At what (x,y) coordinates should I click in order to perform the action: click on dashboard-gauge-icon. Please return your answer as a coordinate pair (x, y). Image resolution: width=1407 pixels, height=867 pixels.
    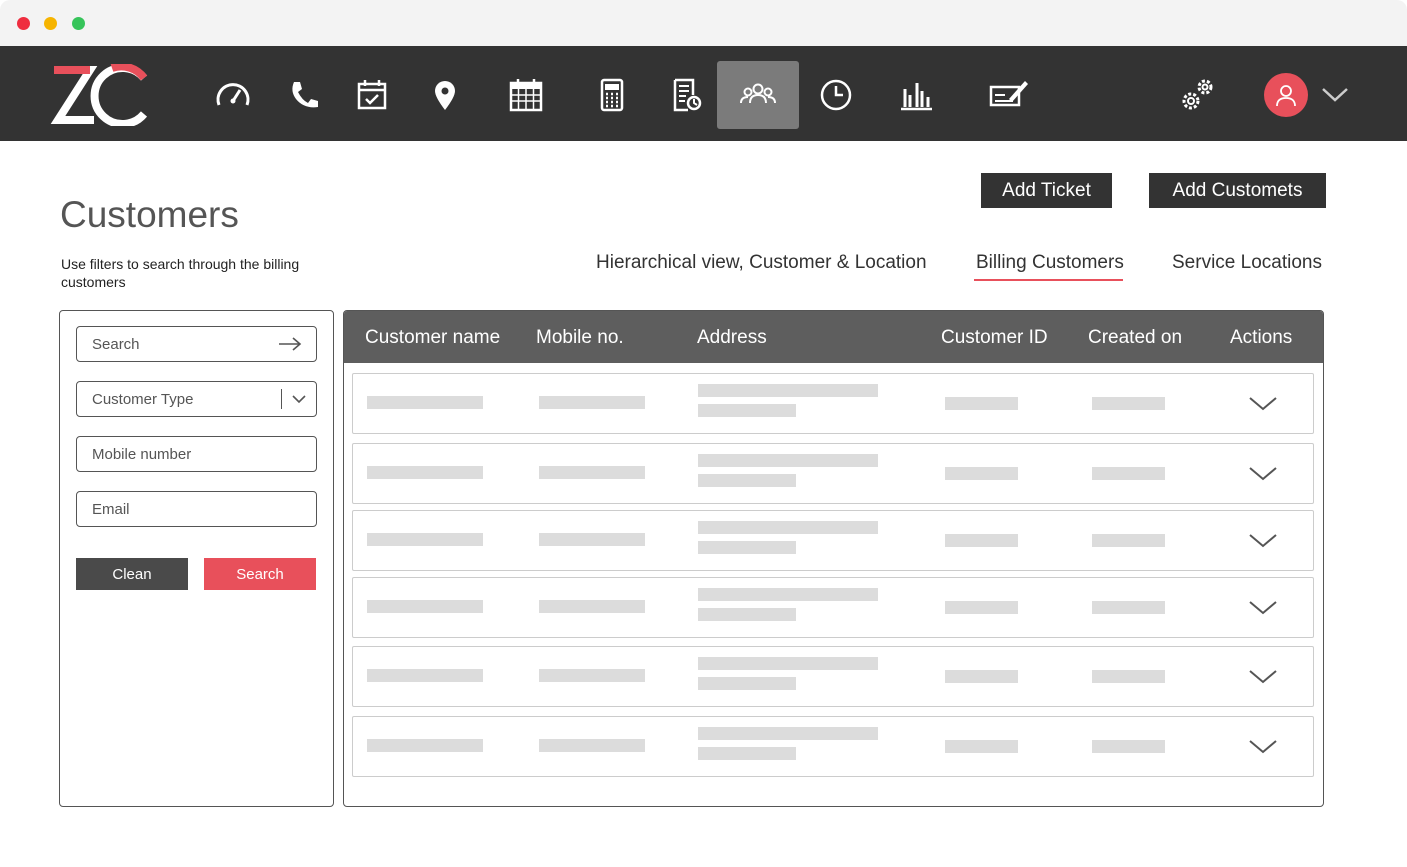
    Looking at the image, I should click on (233, 94).